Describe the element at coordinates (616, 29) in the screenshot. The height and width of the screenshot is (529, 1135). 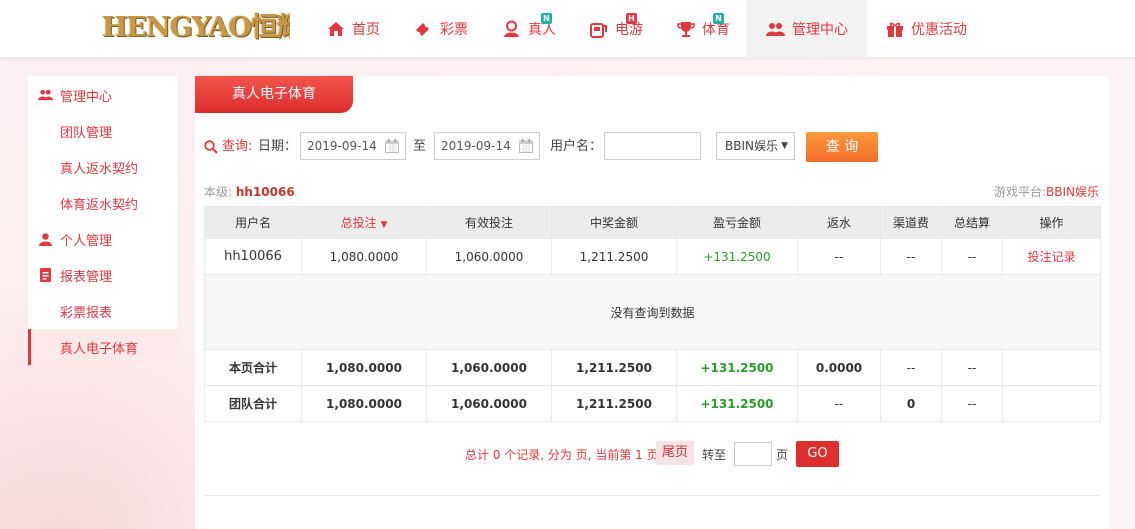
I see `nav-item-slots: 电游 H` at that location.